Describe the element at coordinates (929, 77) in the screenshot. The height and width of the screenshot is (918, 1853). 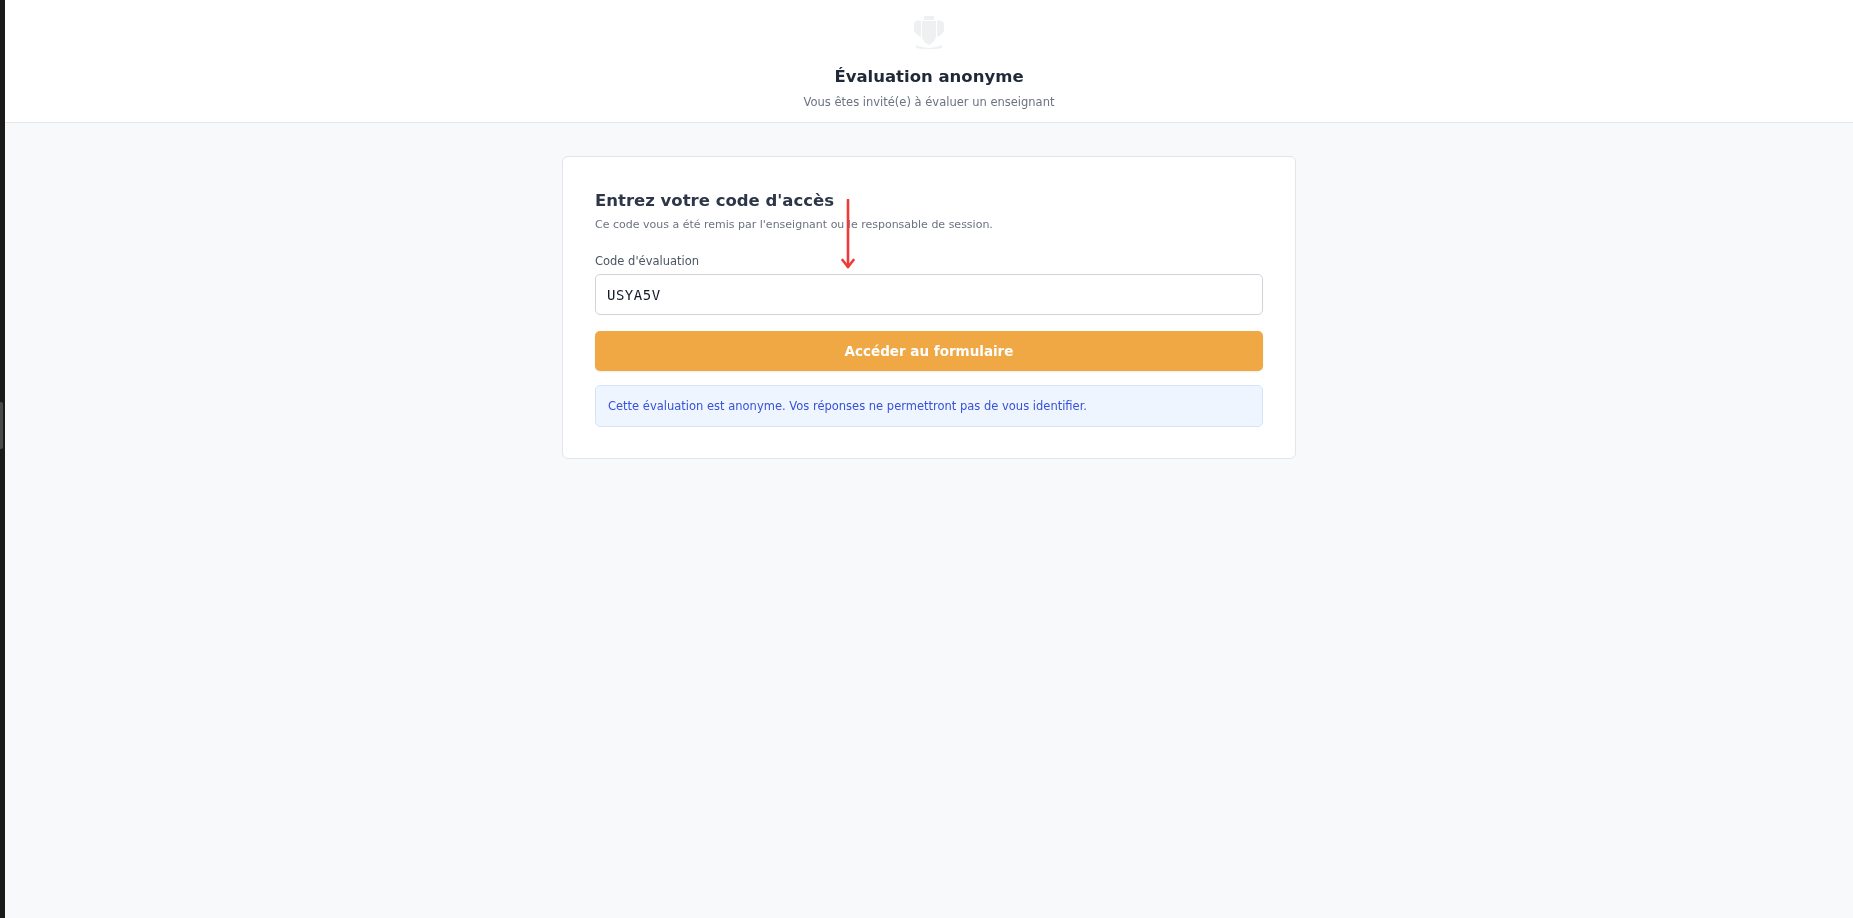
I see `page-title: Évaluation anonyme` at that location.